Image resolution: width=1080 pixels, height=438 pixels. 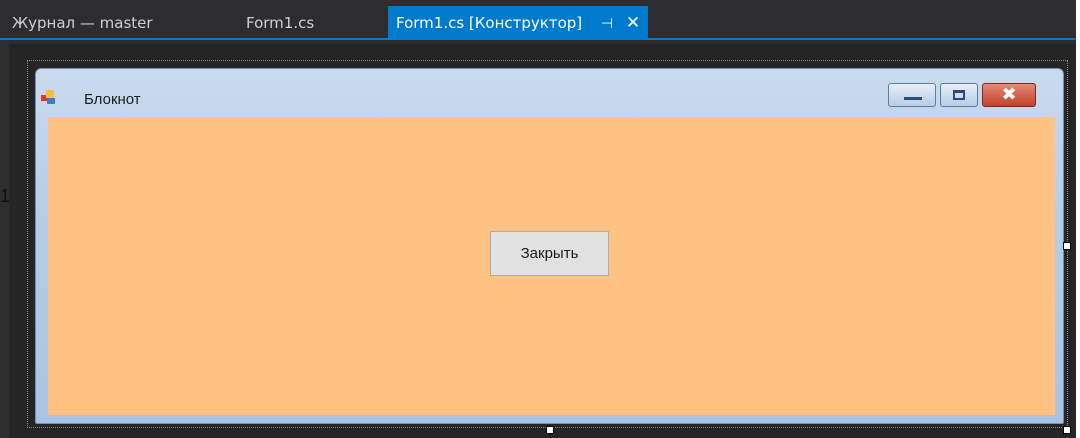 What do you see at coordinates (633, 23) in the screenshot?
I see `close-tab-icon: ✕` at bounding box center [633, 23].